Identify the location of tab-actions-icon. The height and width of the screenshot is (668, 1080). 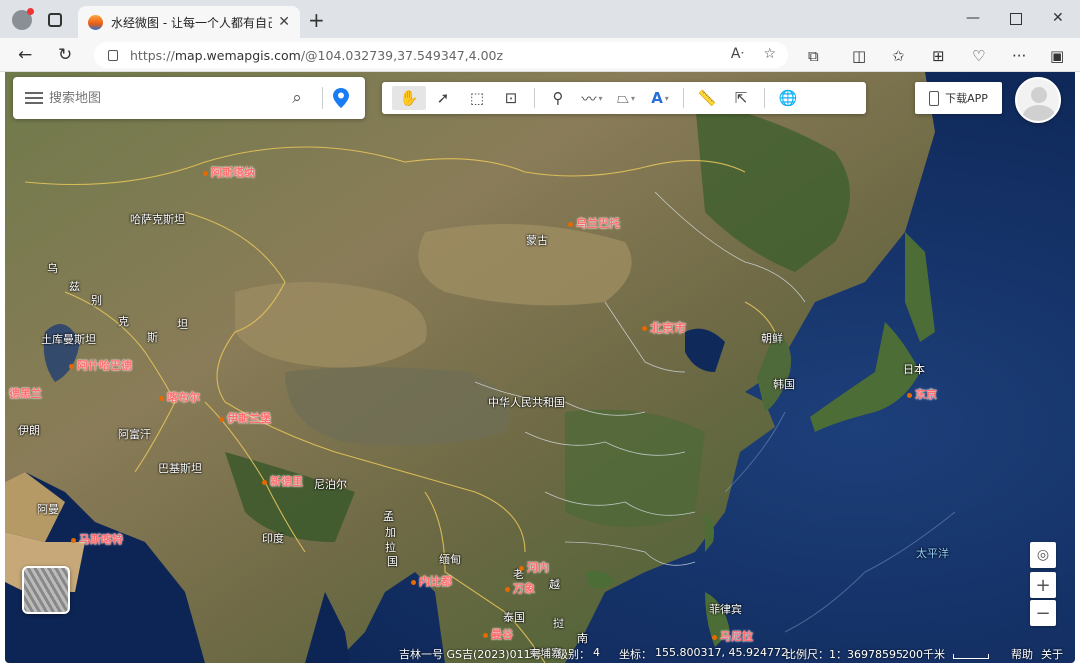
(55, 20).